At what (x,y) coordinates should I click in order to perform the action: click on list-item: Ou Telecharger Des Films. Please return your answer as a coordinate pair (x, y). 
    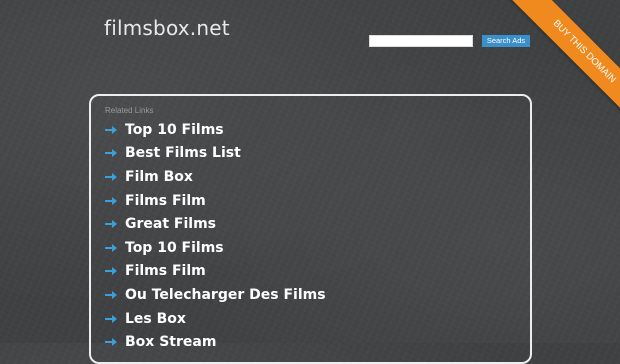
    Looking at the image, I should click on (215, 295).